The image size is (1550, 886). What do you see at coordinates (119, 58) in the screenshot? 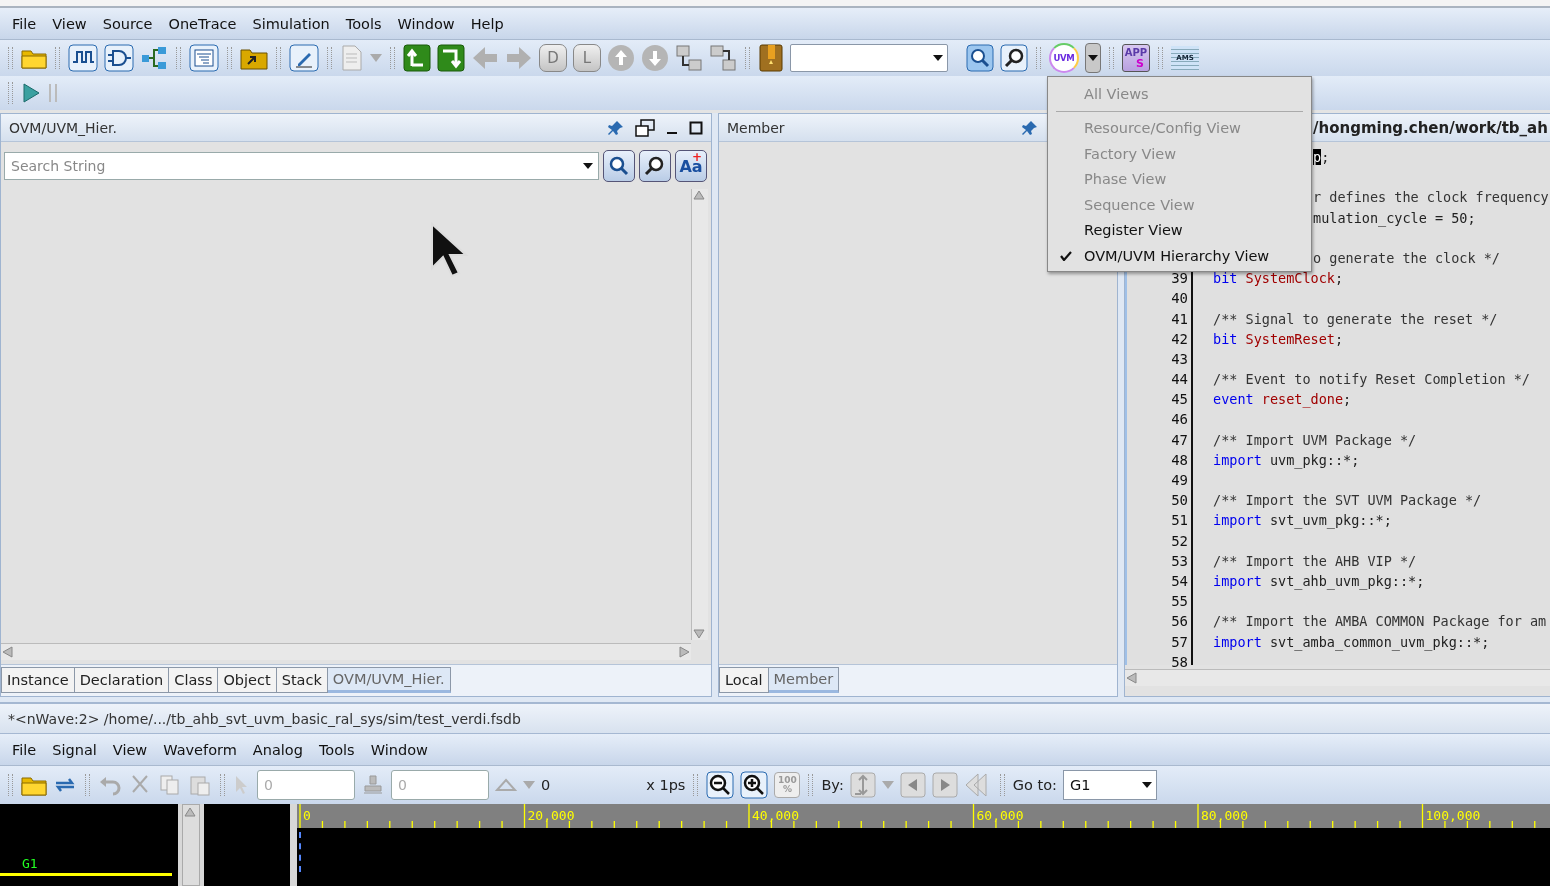
I see `logic-gate-icon` at bounding box center [119, 58].